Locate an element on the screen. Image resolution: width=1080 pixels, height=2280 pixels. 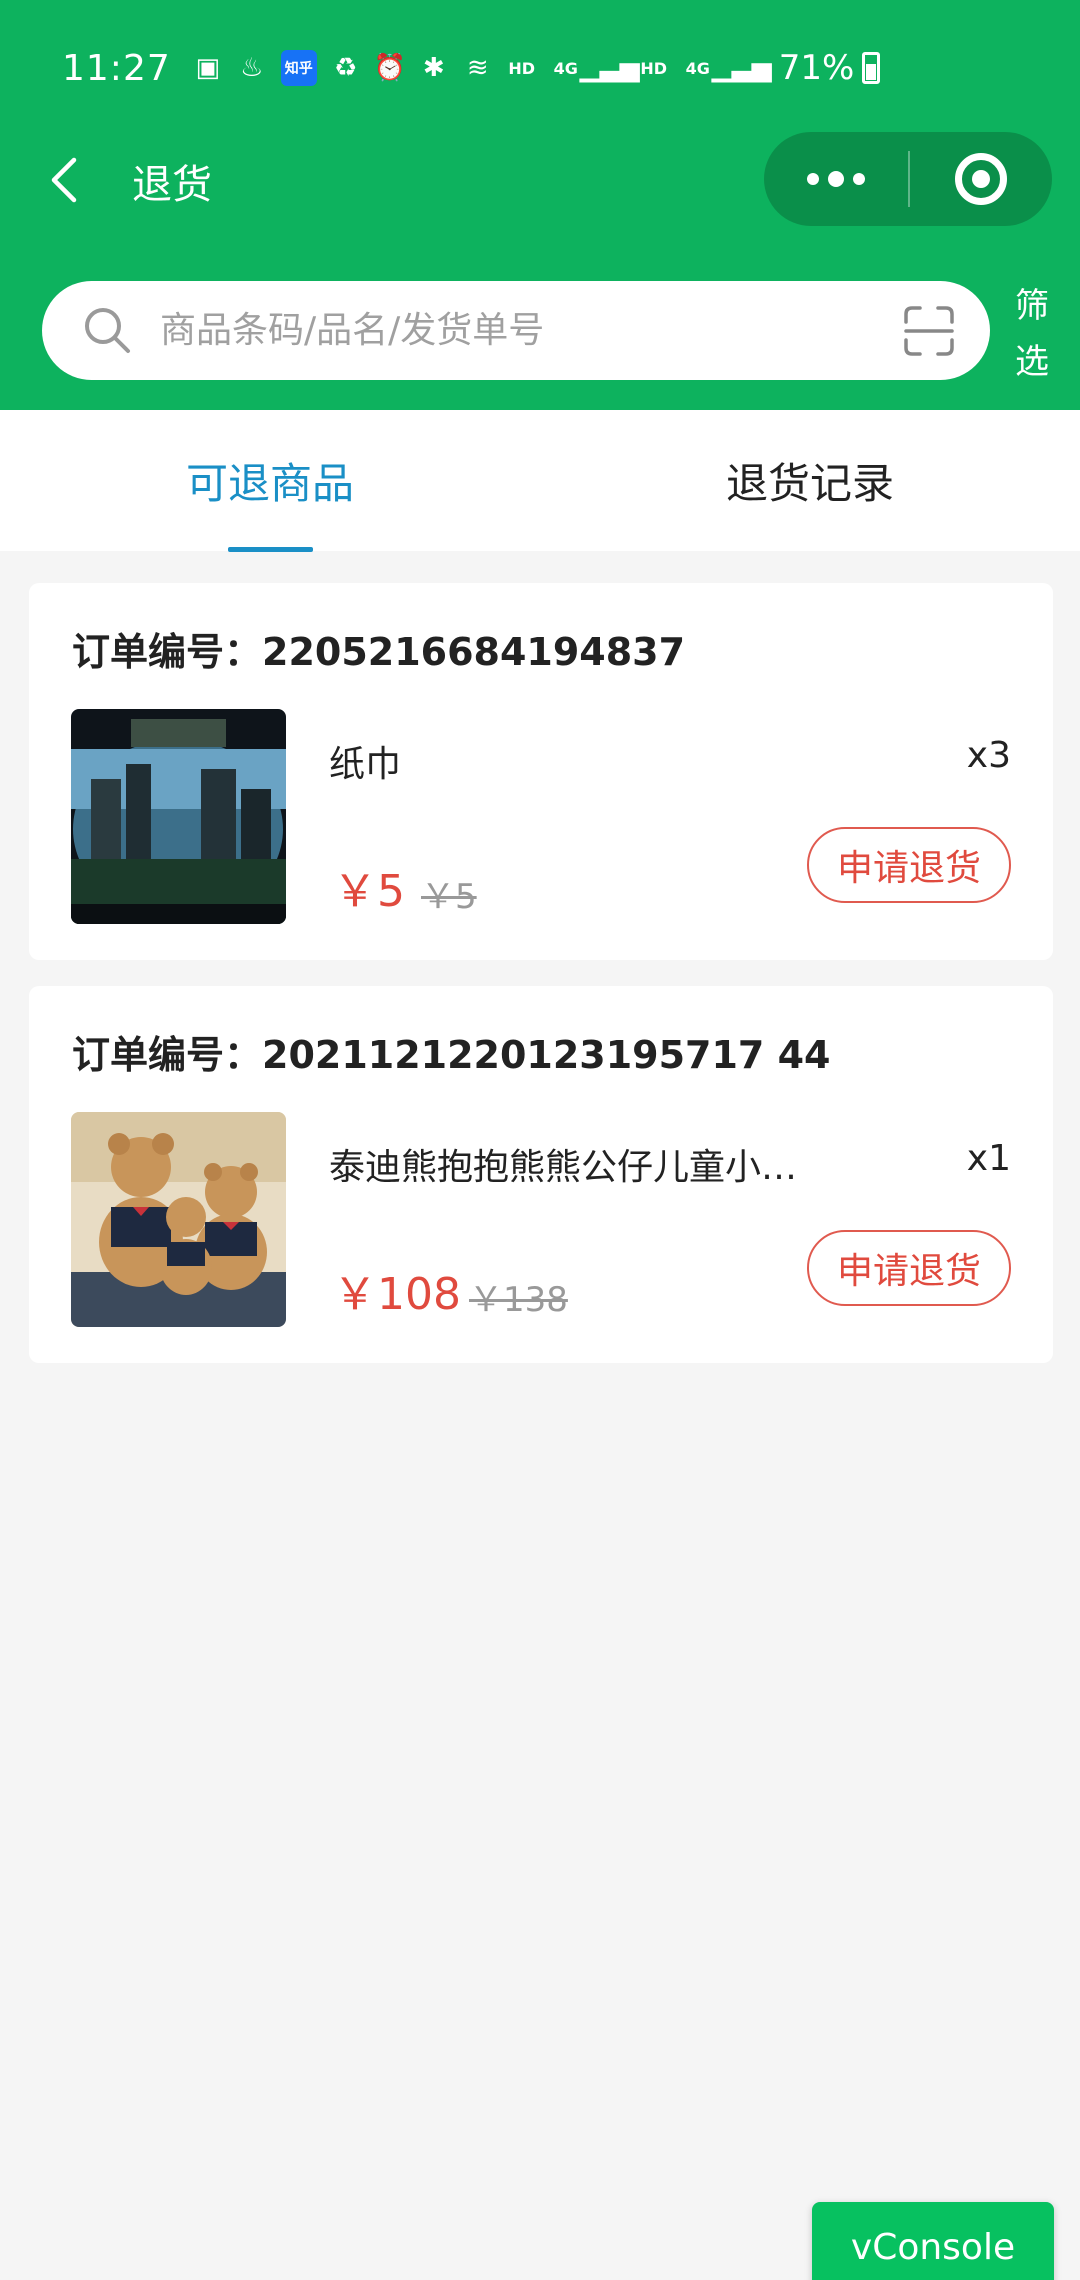
filter-button: 筛选 is located at coordinates (1032, 334).